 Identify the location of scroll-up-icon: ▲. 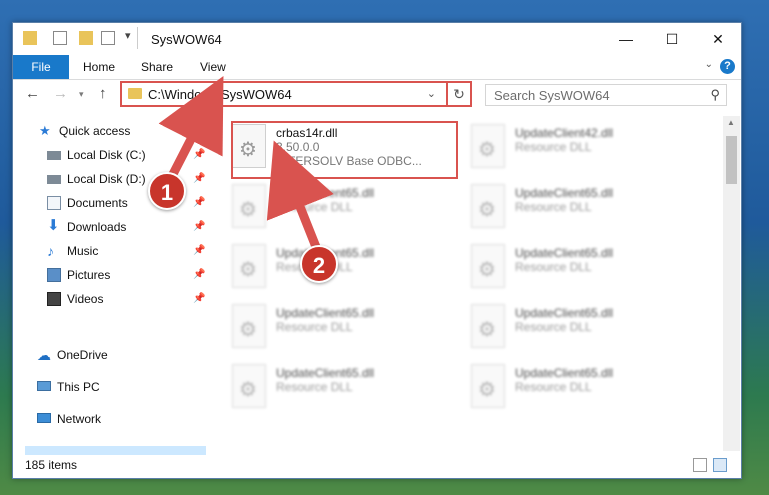
(731, 122).